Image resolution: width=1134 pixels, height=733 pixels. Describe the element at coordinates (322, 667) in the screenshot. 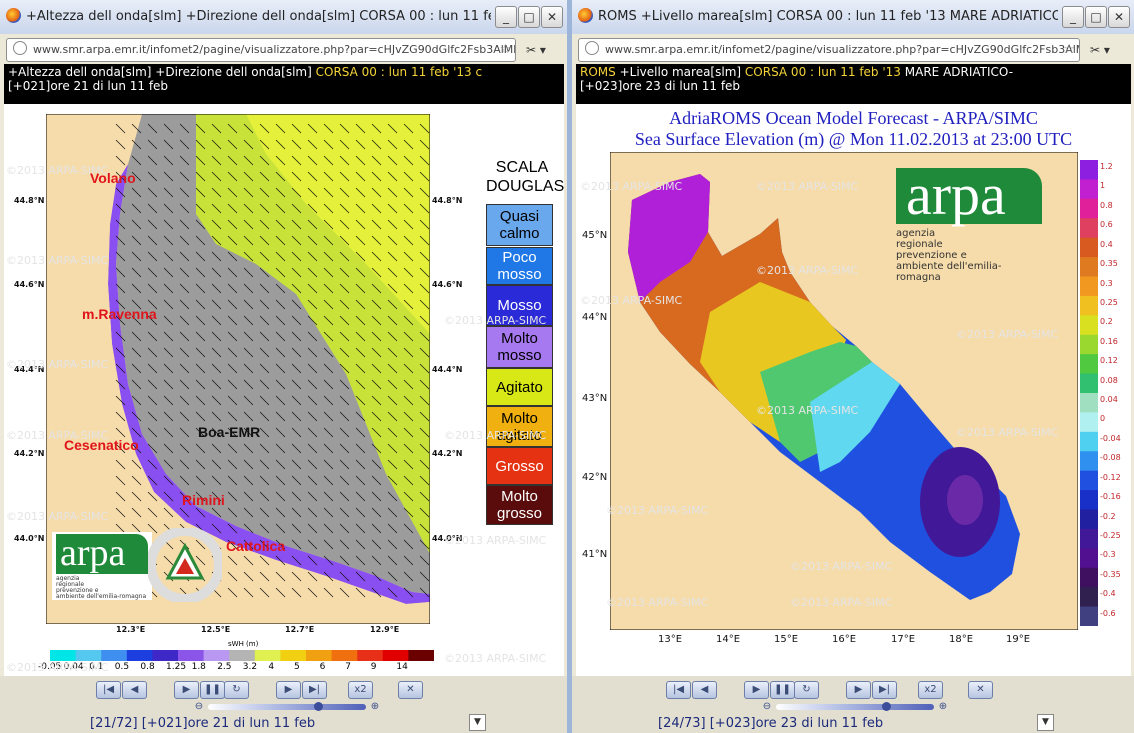

I see `swh-tick-label: 6` at that location.